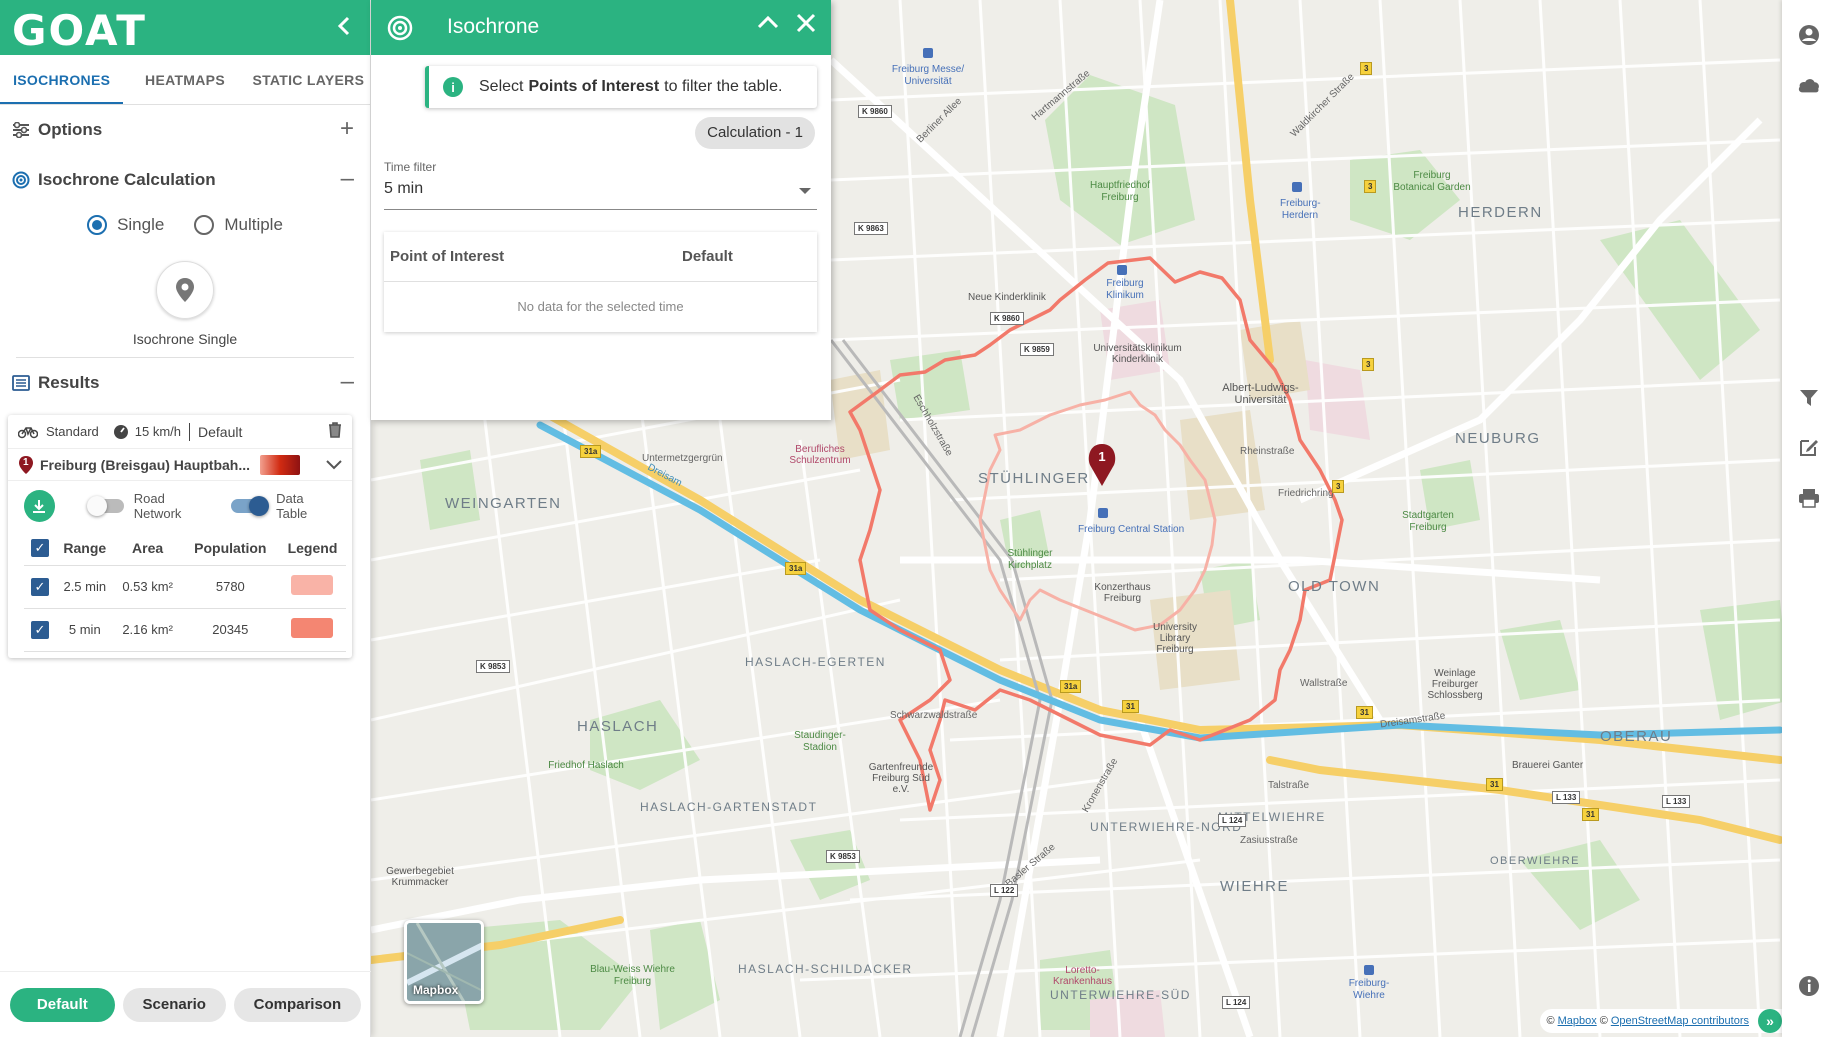  Describe the element at coordinates (1369, 989) in the screenshot. I see `poi-wiehre-station: Freiburg-Wiehre` at that location.